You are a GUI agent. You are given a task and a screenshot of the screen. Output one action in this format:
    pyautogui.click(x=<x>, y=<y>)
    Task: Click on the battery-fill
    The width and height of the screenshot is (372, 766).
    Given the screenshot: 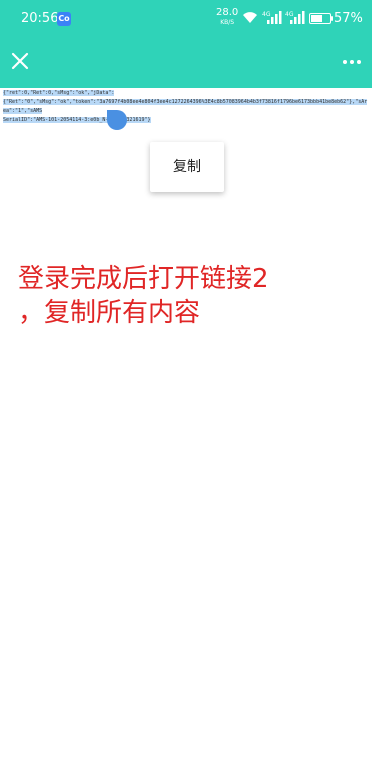 What is the action you would take?
    pyautogui.click(x=316, y=18)
    